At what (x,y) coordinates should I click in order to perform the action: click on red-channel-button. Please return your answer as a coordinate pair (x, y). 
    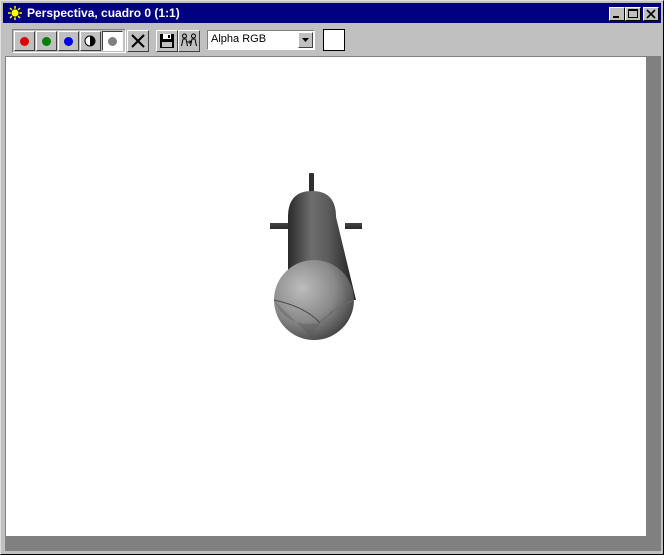
    Looking at the image, I should click on (24, 41).